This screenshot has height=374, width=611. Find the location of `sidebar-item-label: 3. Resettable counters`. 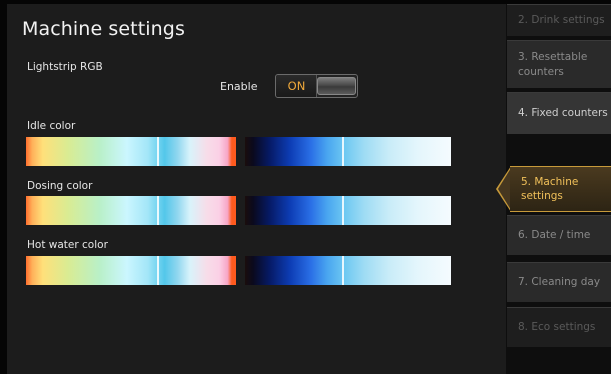

sidebar-item-label: 3. Resettable counters is located at coordinates (553, 64).